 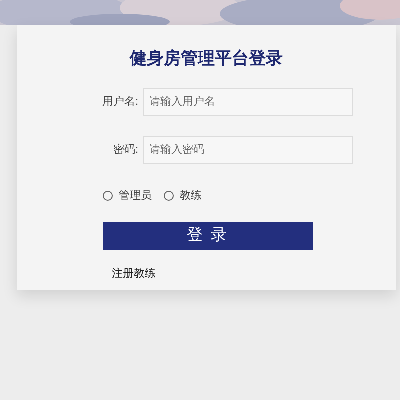 I want to click on input-field: 请输入密码, so click(x=247, y=150).